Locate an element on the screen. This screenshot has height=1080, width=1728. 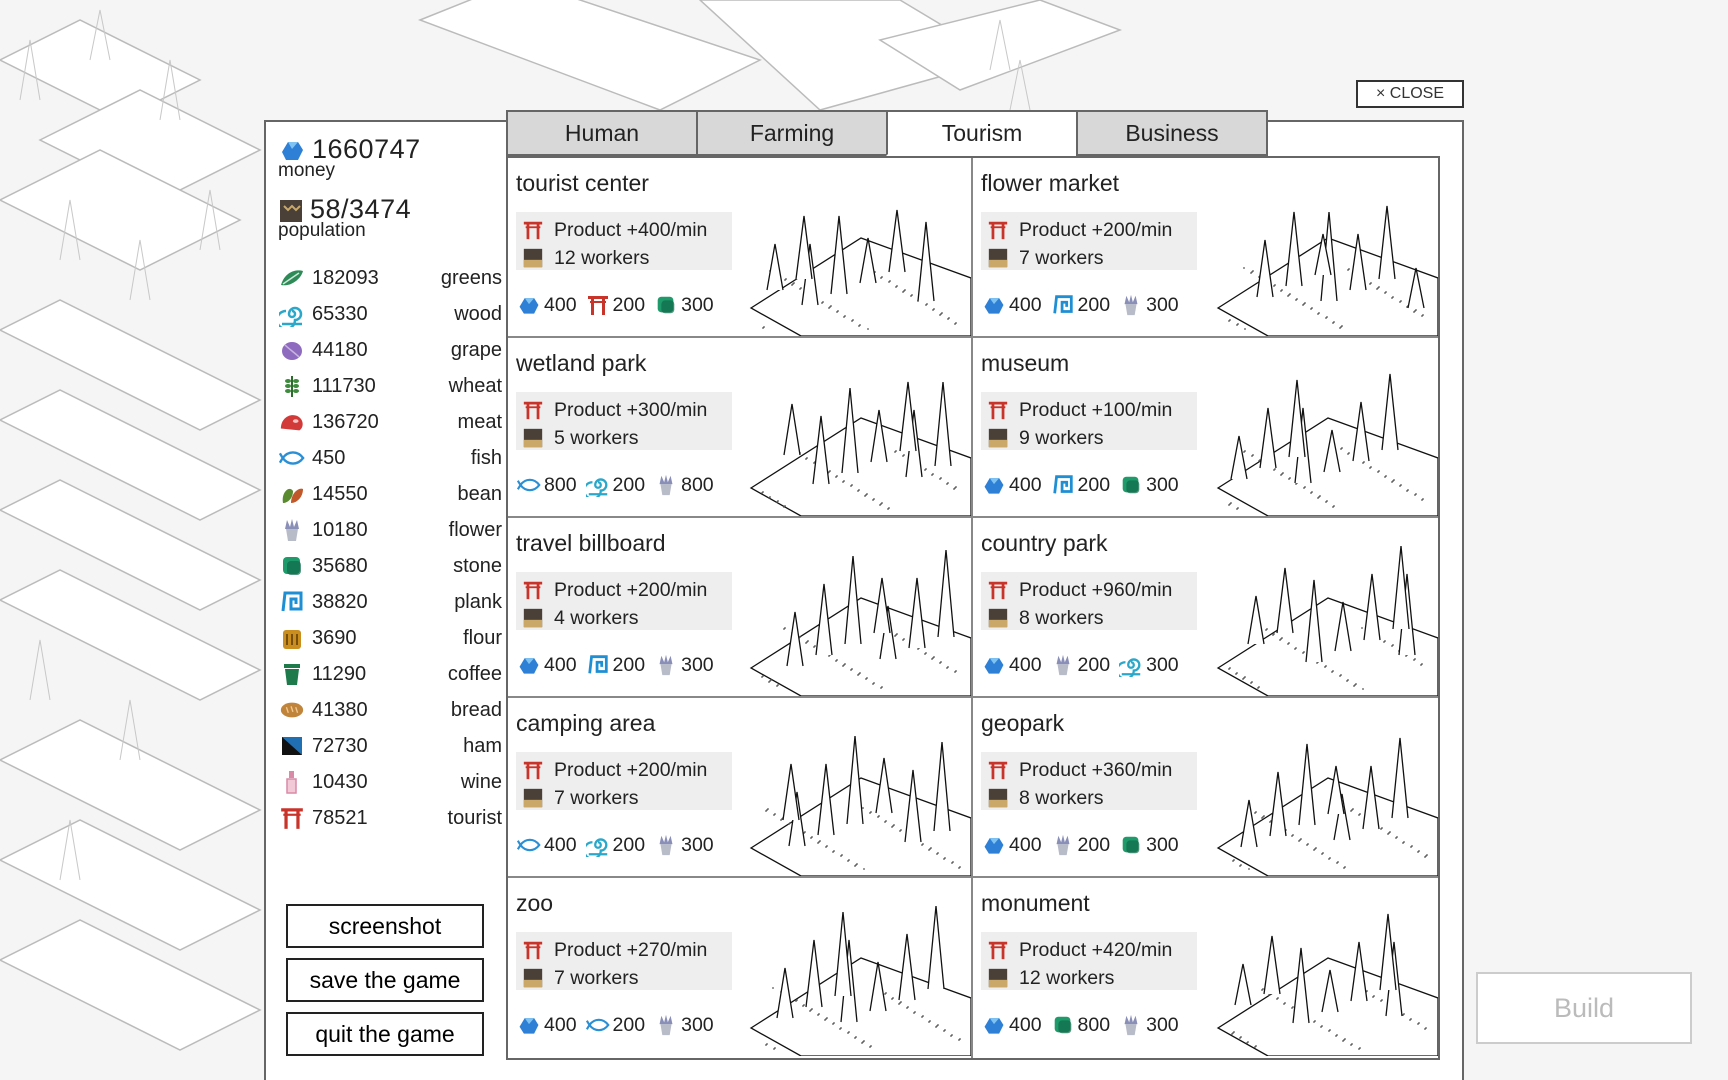
wheat-icon is located at coordinates (292, 386).